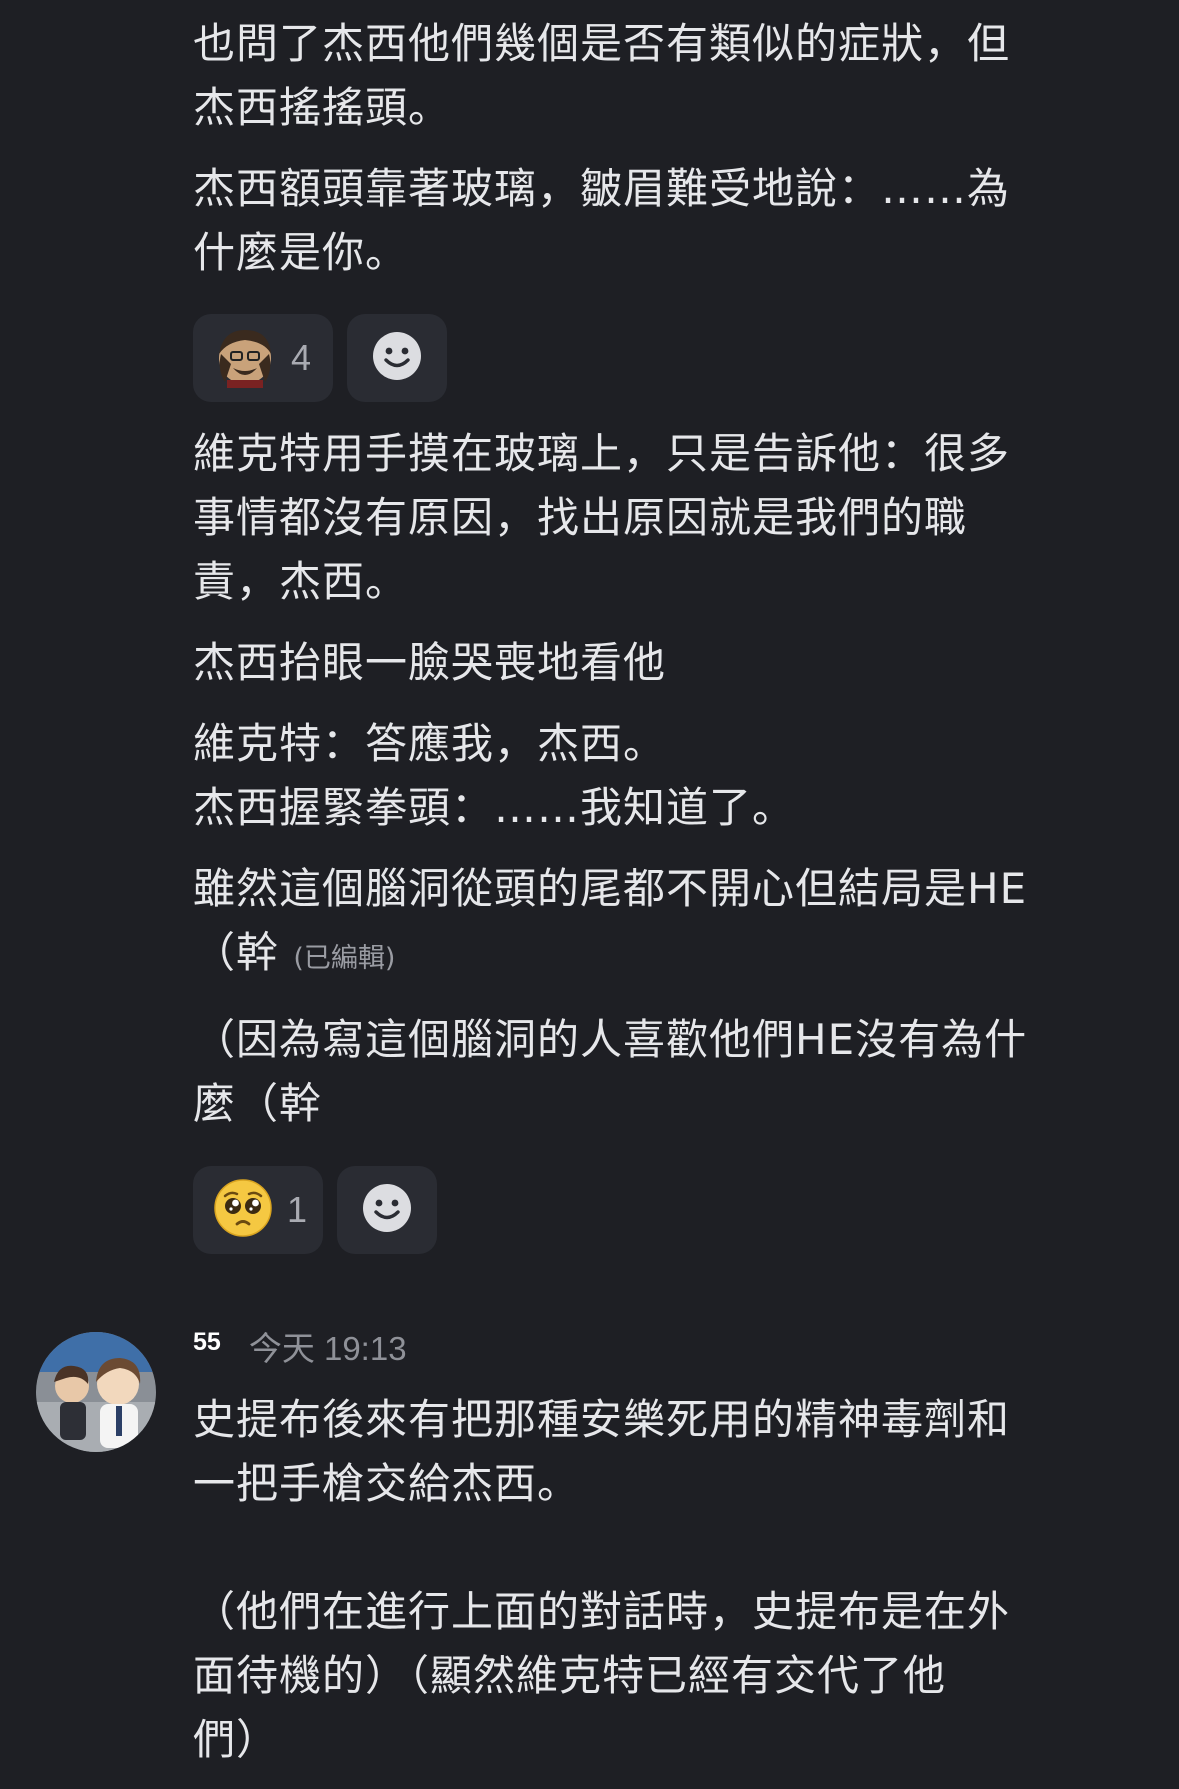 This screenshot has width=1179, height=1789. I want to click on message-text: 史提布後來有把那種安樂死用的精神毒劑和 一把手槍交給杰西。, so click(602, 1451).